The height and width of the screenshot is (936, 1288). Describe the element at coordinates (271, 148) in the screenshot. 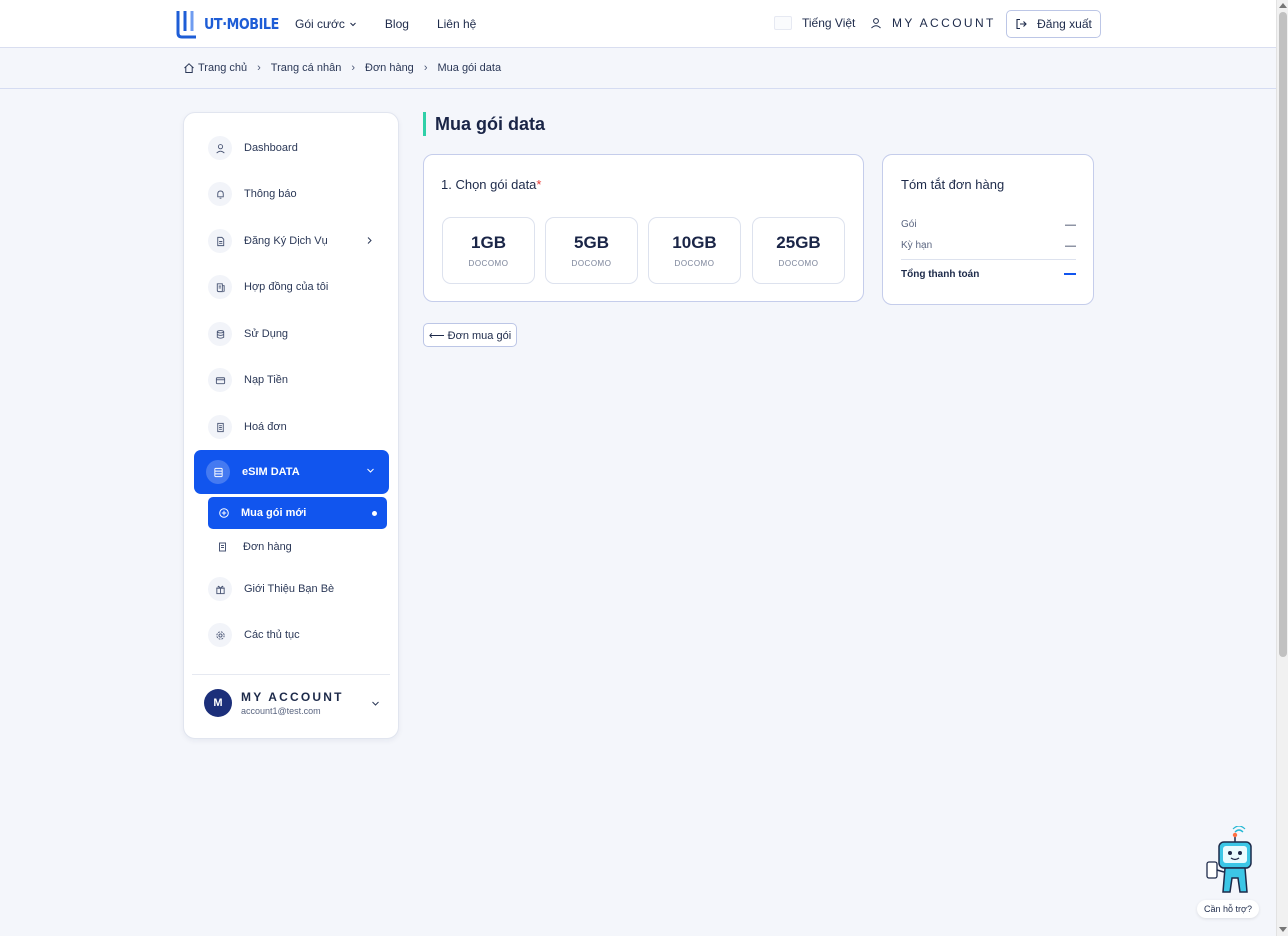

I see `sidebar-item-label: Dashboard` at that location.